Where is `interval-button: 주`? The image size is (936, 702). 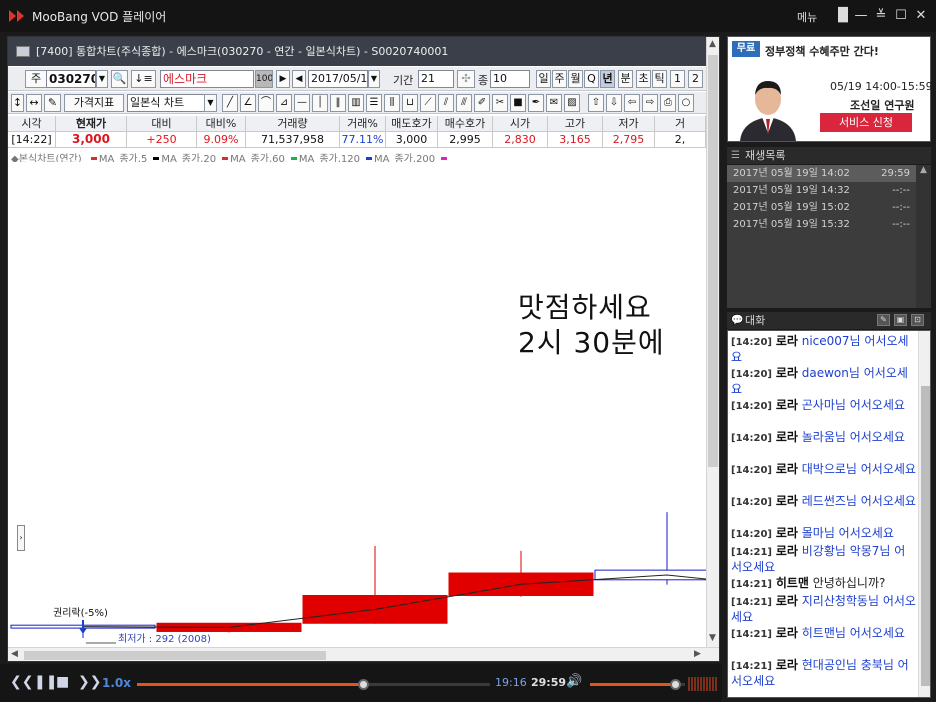
interval-button: 주 is located at coordinates (559, 79).